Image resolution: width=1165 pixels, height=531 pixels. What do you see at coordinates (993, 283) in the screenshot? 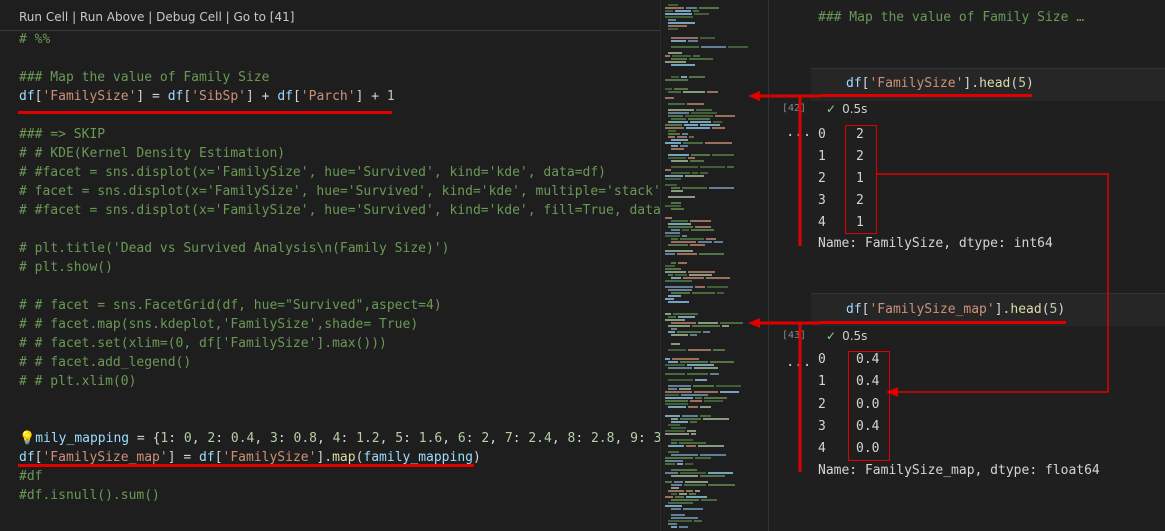
I see `values-connector-line` at bounding box center [993, 283].